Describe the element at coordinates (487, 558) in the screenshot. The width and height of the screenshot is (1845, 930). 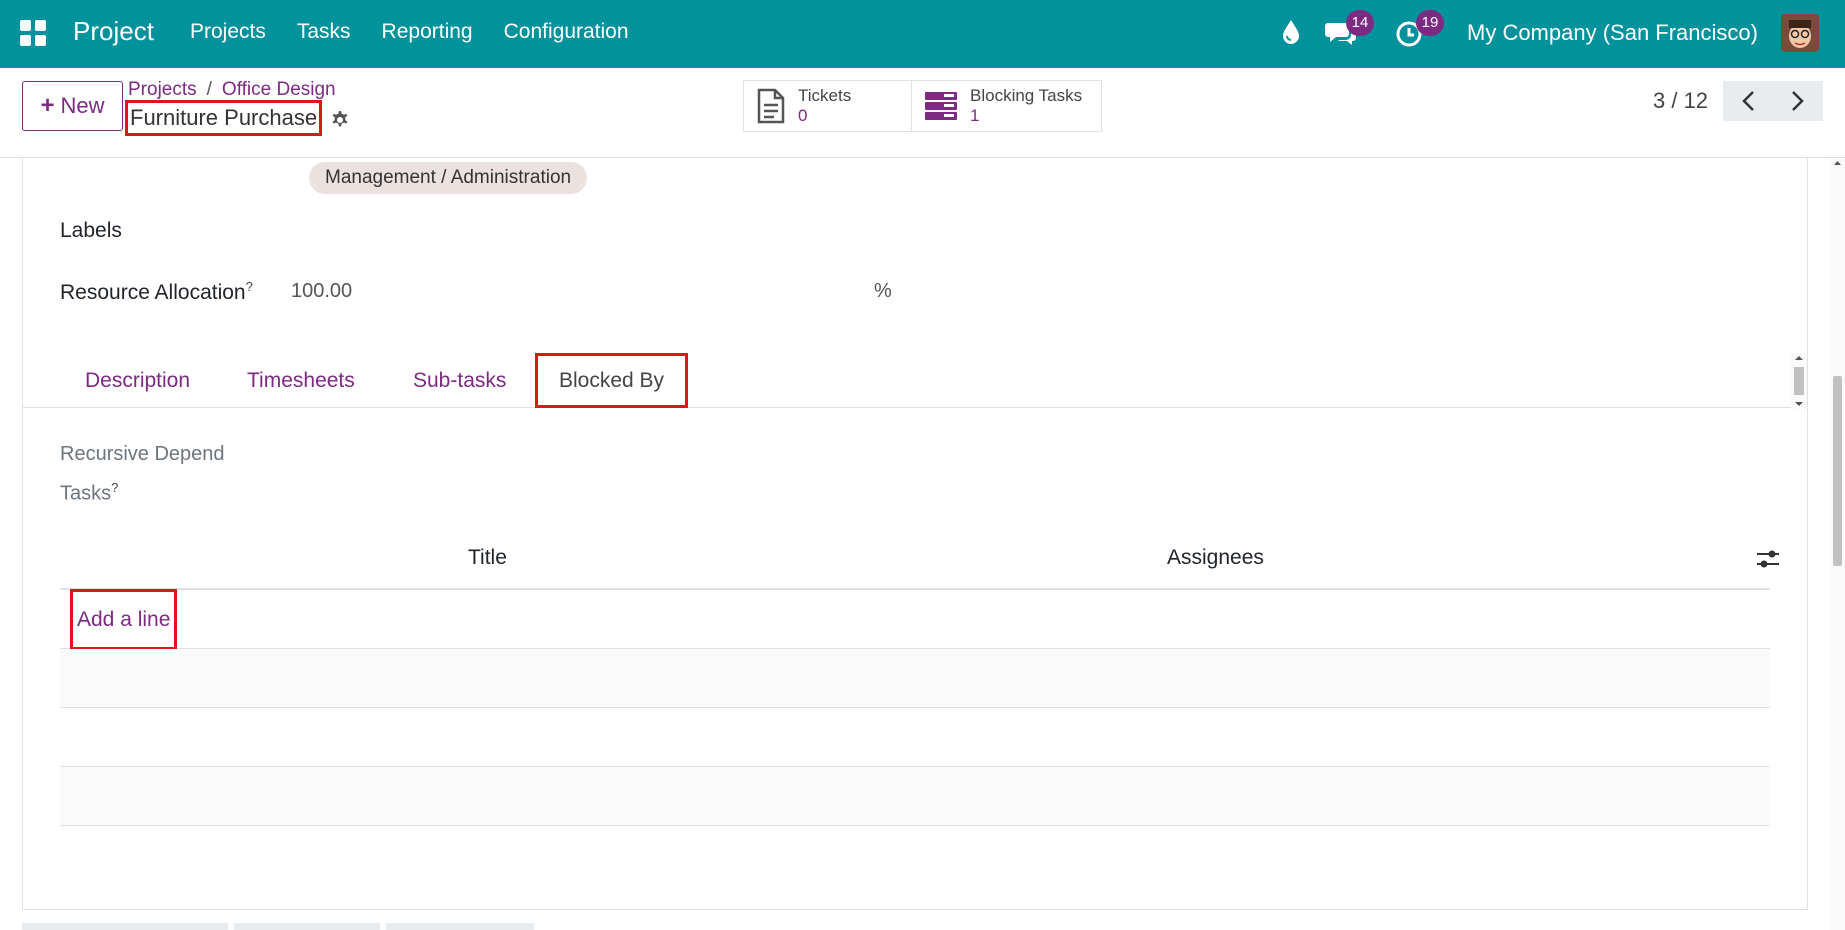
I see `column-title: Title` at that location.